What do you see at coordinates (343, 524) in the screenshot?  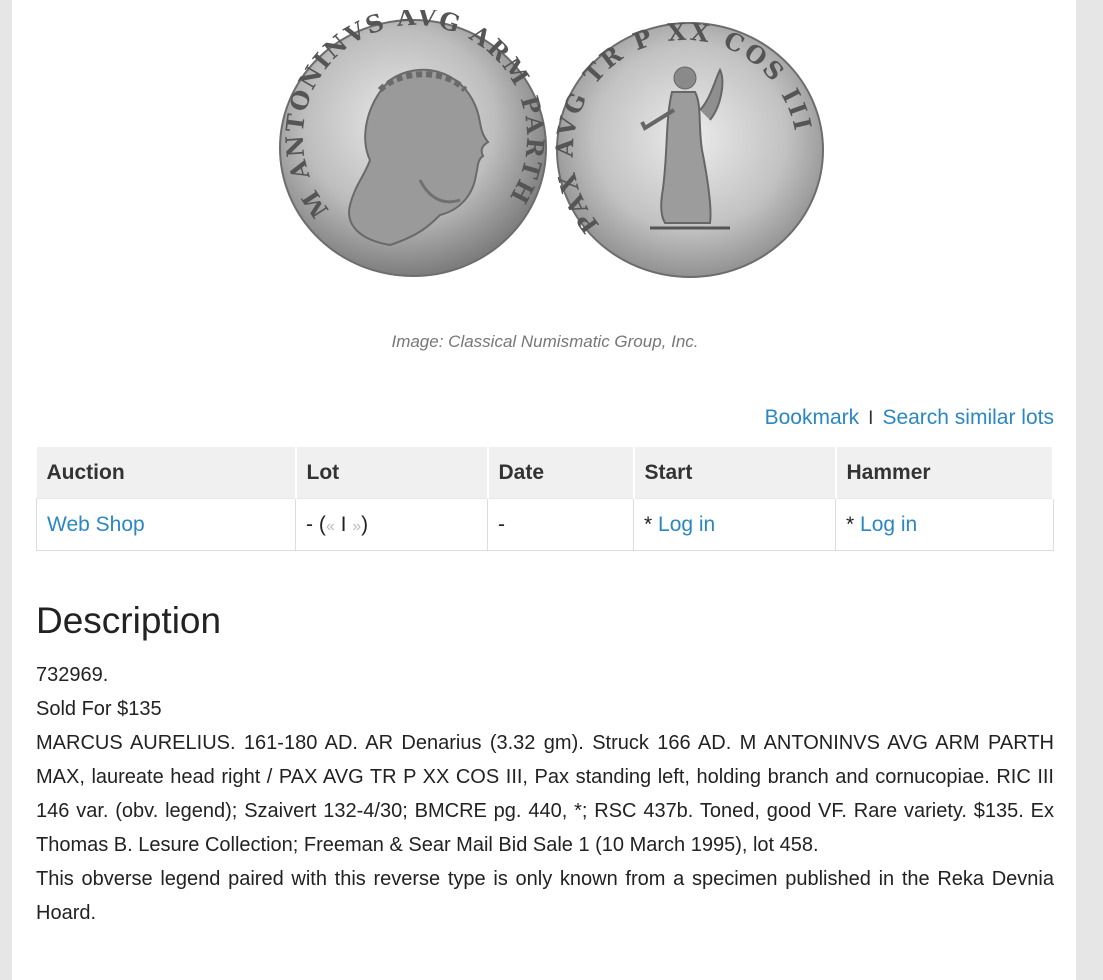 I see `lot-nav-separator: I` at bounding box center [343, 524].